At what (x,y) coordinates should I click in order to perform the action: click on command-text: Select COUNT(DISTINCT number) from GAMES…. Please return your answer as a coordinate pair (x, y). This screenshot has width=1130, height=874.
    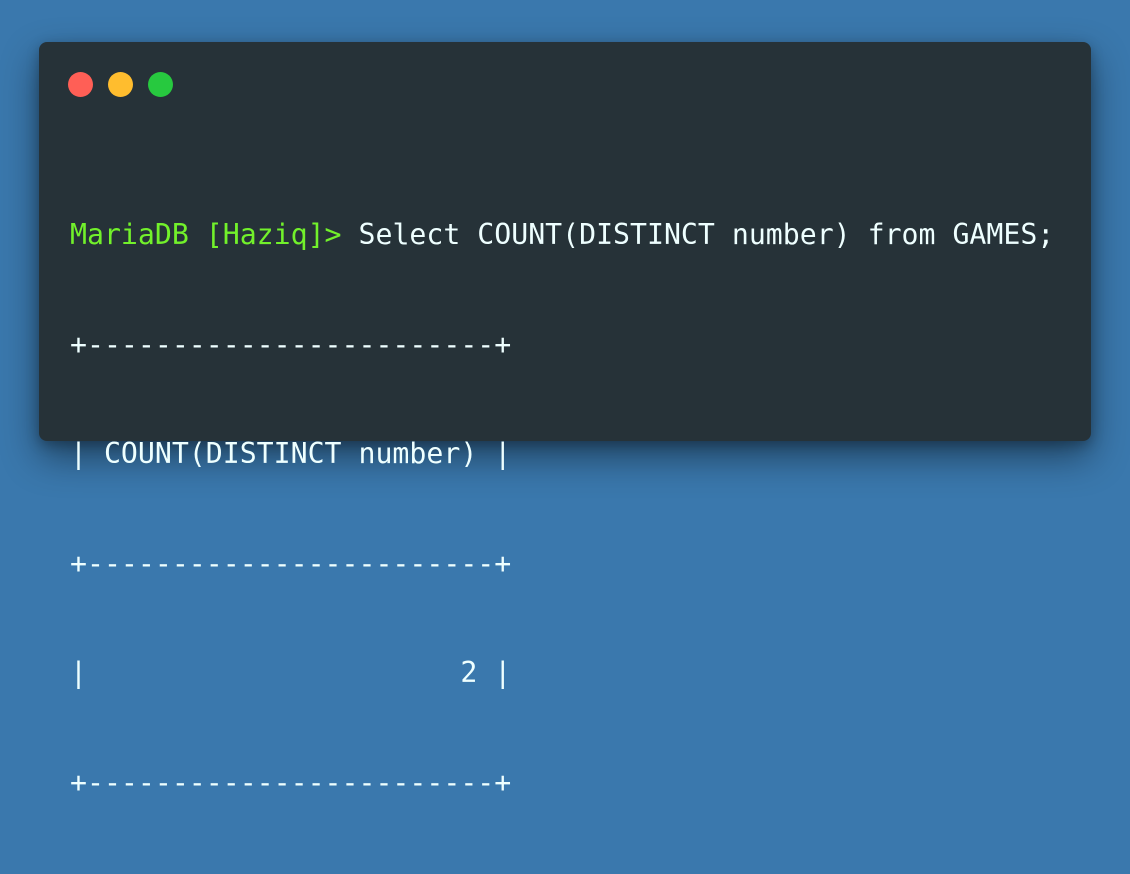
    Looking at the image, I should click on (706, 234).